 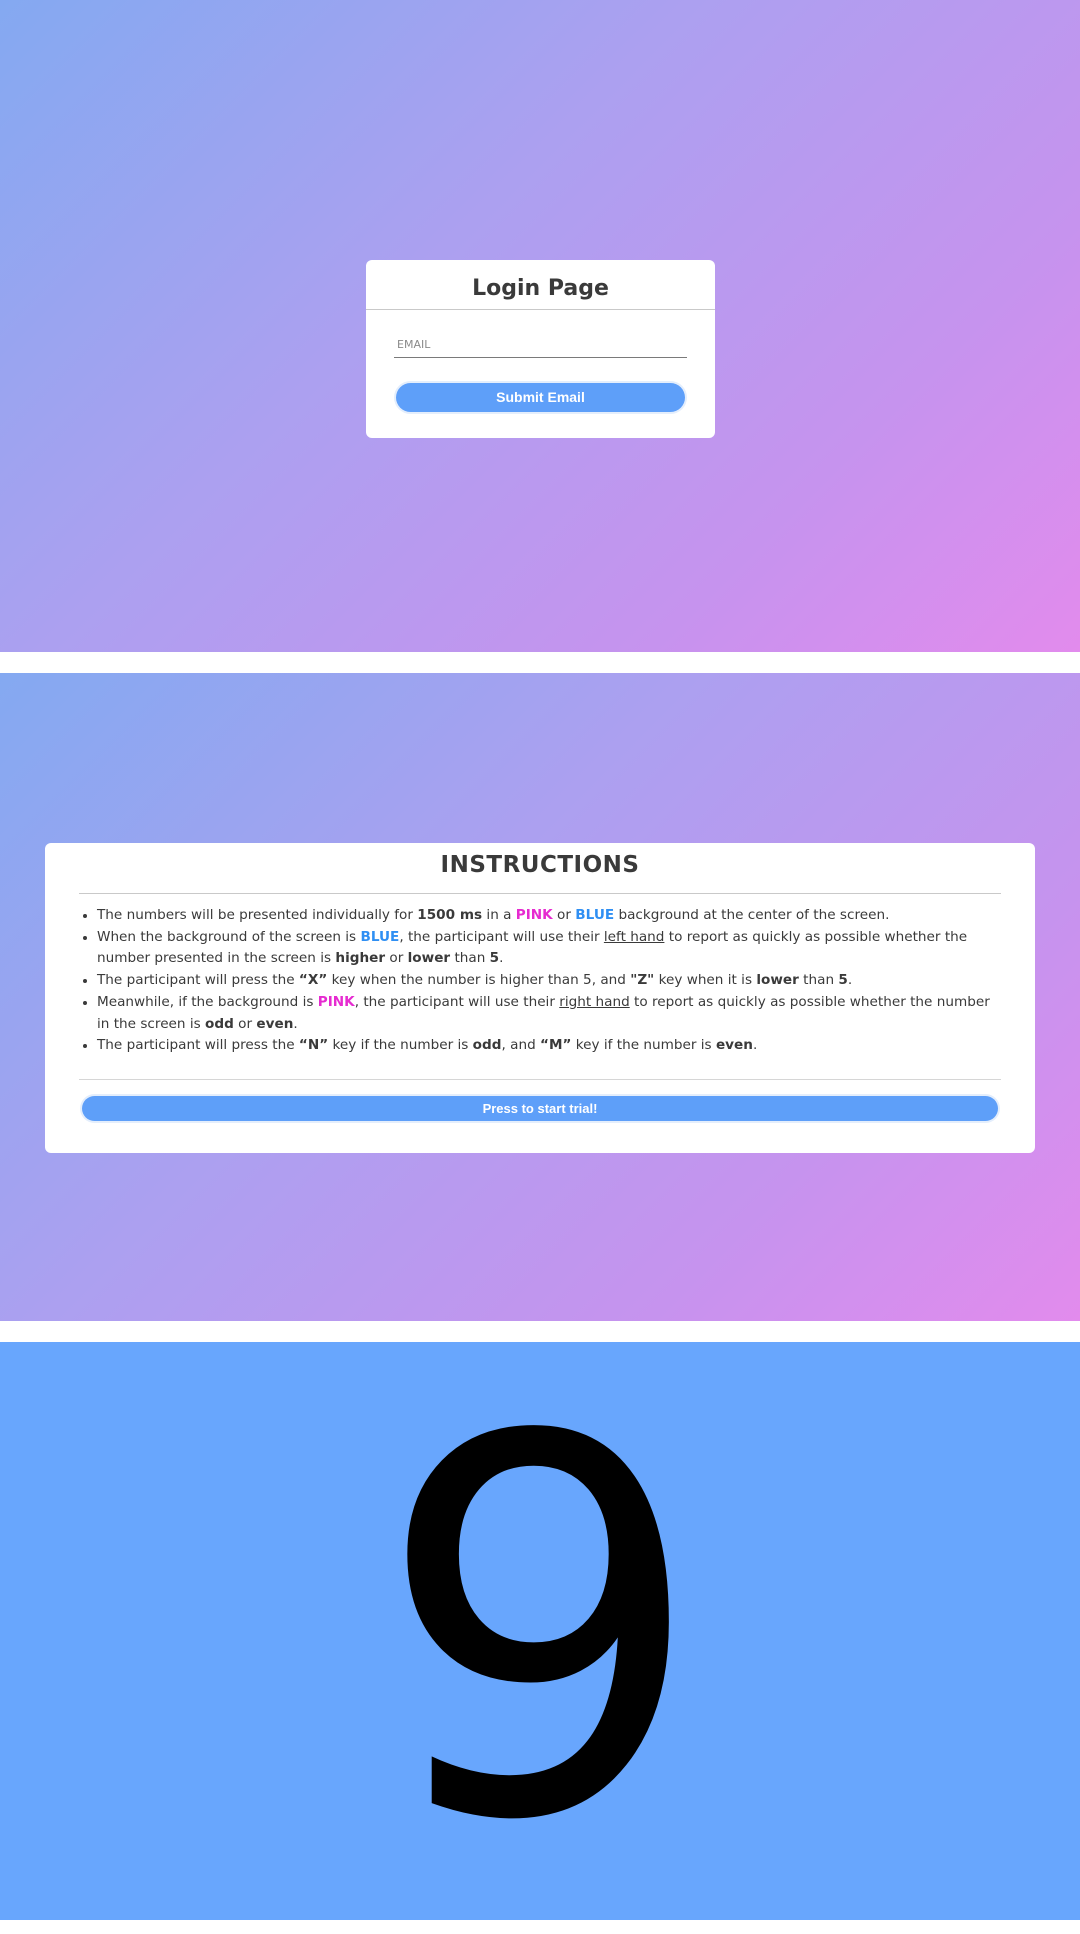 What do you see at coordinates (752, 915) in the screenshot?
I see `instruction-text: background at the center of the screen.` at bounding box center [752, 915].